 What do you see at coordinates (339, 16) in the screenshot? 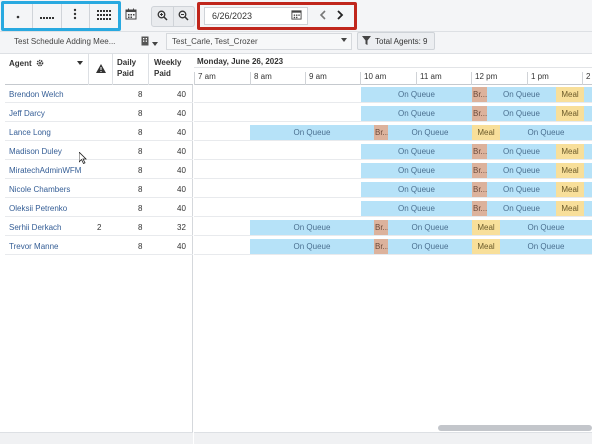
I see `next-day-button` at bounding box center [339, 16].